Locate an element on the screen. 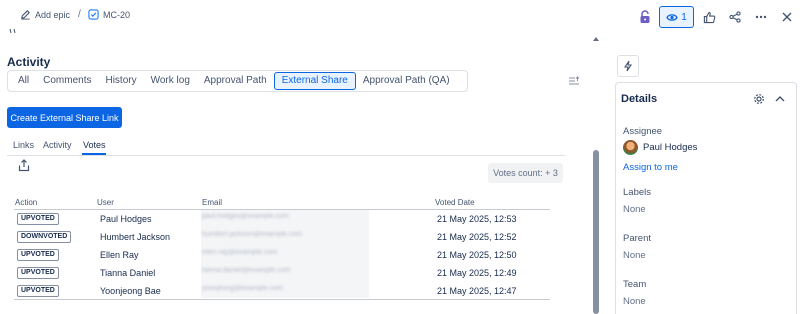 The height and width of the screenshot is (314, 800). add-epic-link: Add epic is located at coordinates (45, 14).